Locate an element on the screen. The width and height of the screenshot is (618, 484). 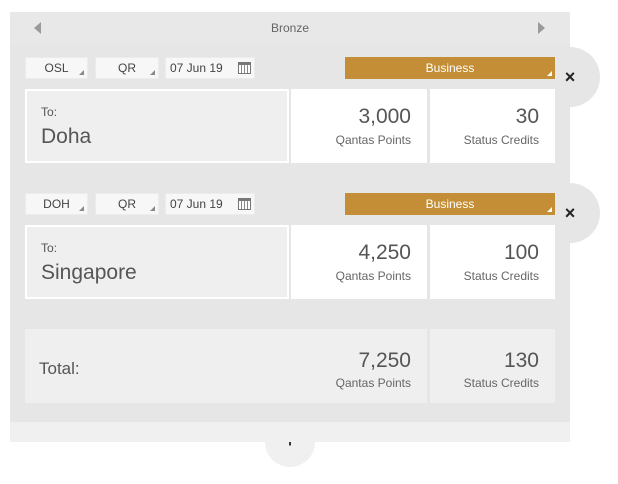
points-card: 3,000 Qantas Points is located at coordinates (359, 126).